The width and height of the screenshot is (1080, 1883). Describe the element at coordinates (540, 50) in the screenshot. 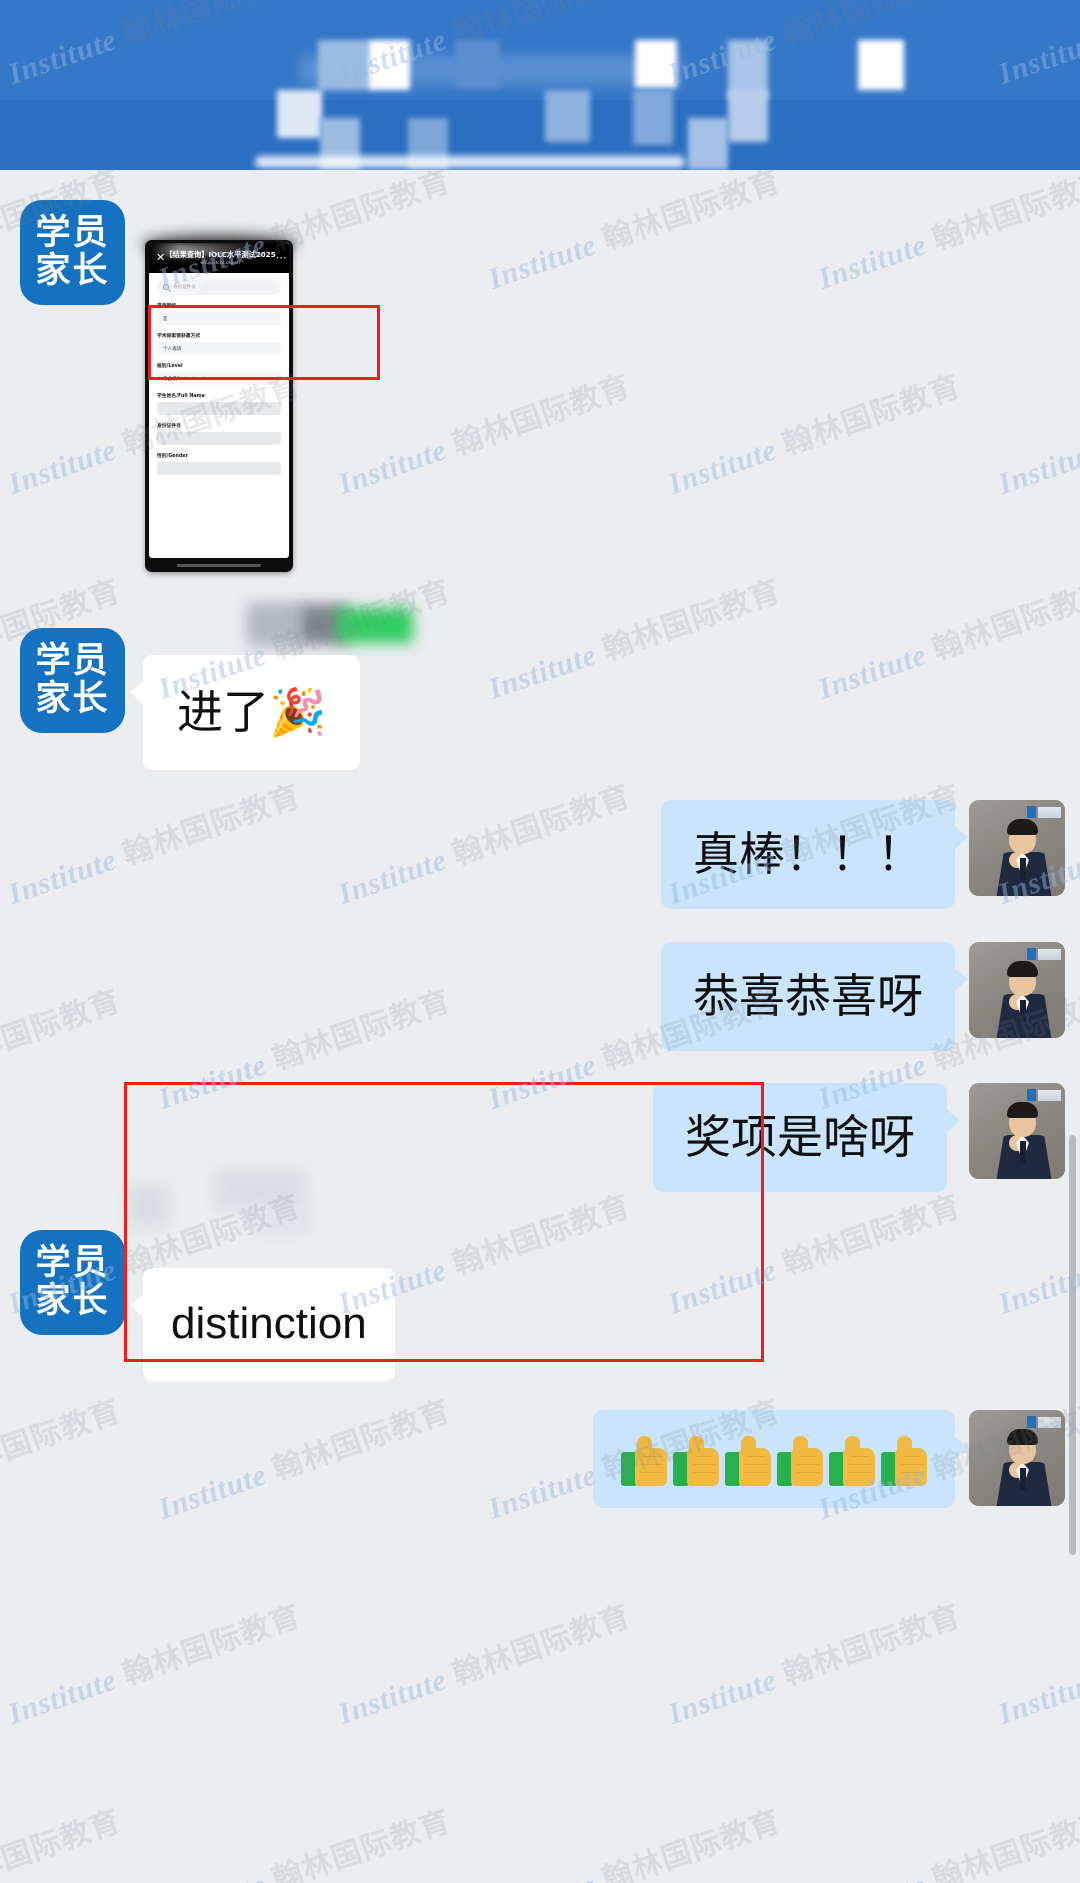

I see `banner-band-upper` at that location.